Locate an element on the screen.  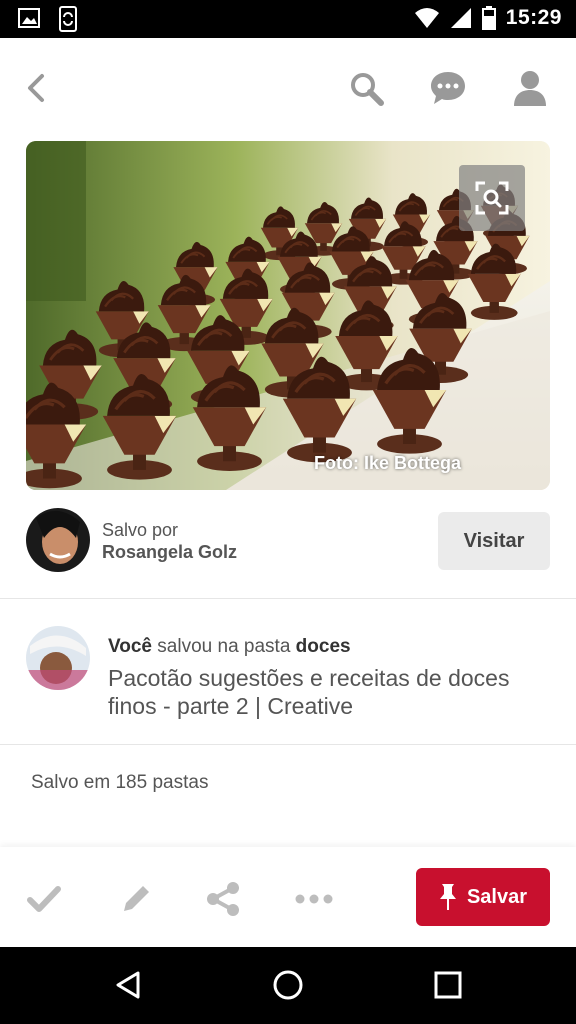
profile-icon is located at coordinates (530, 88).